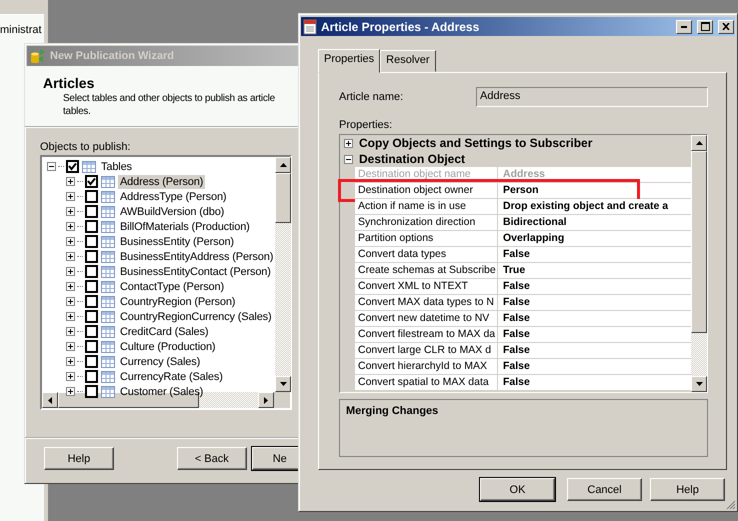  What do you see at coordinates (426, 350) in the screenshot?
I see `property-name: Convert large CLR to MAX d` at bounding box center [426, 350].